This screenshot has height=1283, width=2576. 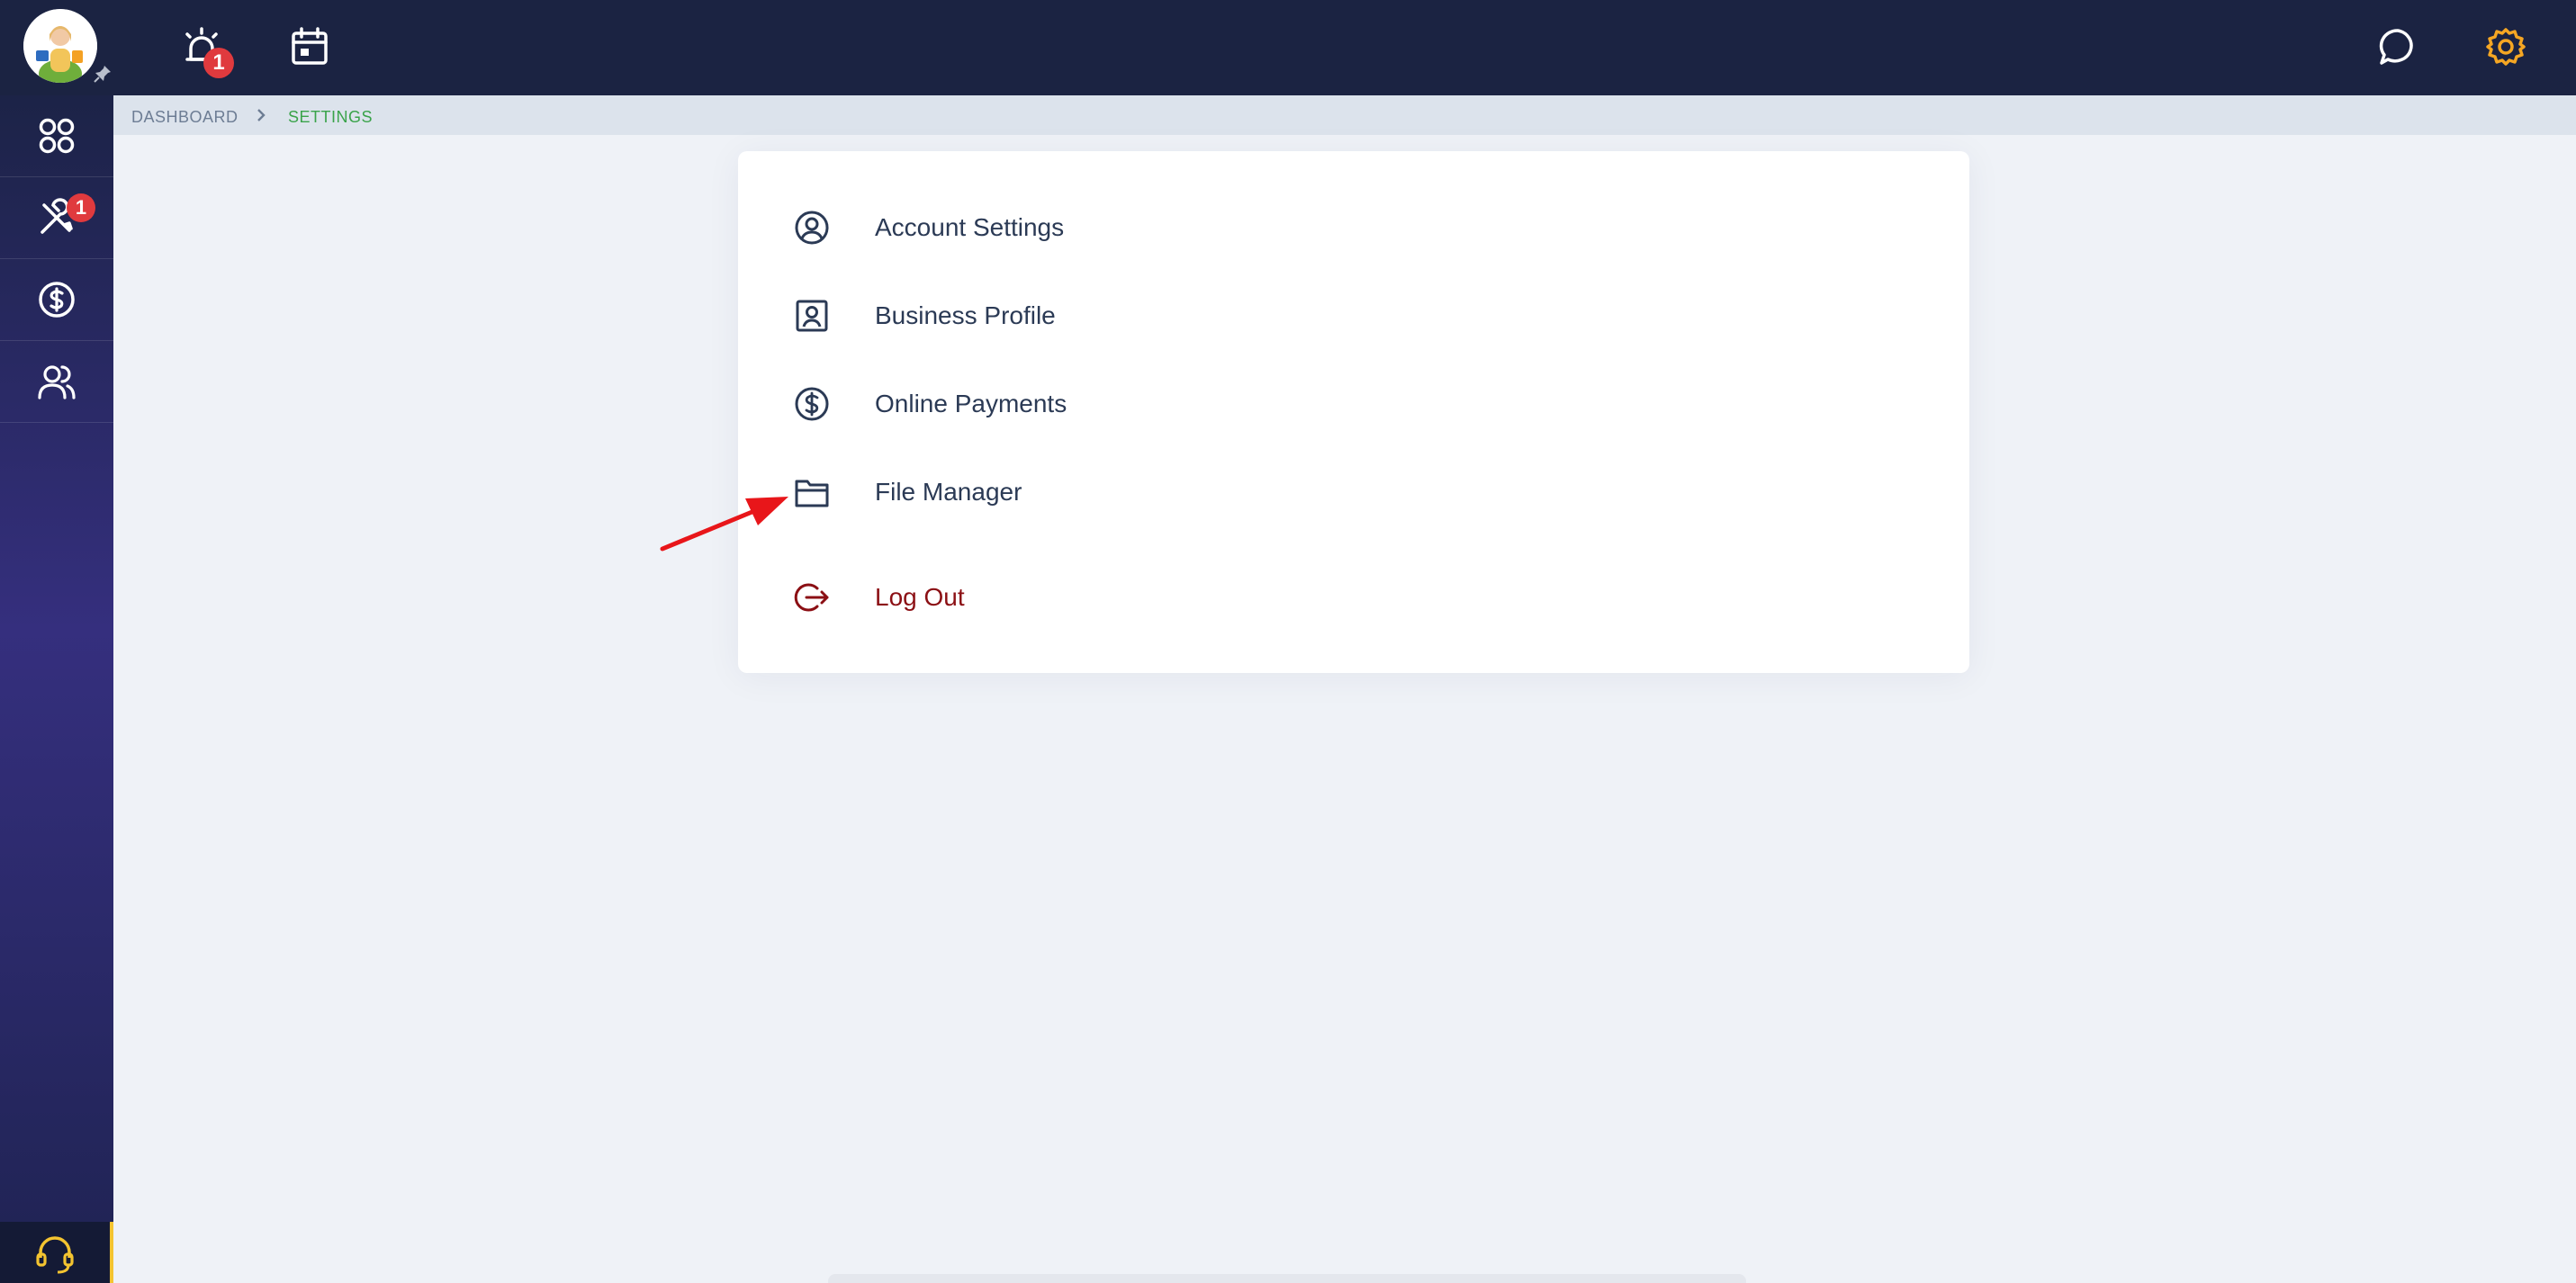 I want to click on tools-badge: 1, so click(x=81, y=207).